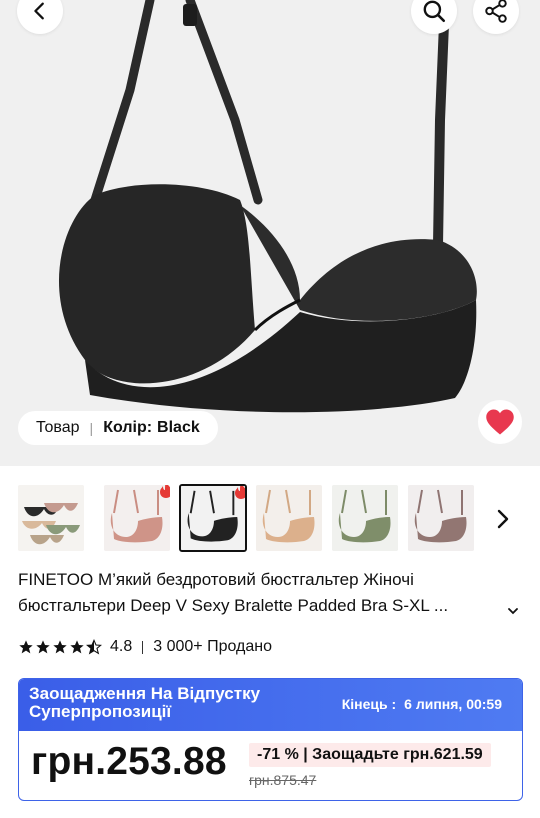  I want to click on heart-icon, so click(500, 422).